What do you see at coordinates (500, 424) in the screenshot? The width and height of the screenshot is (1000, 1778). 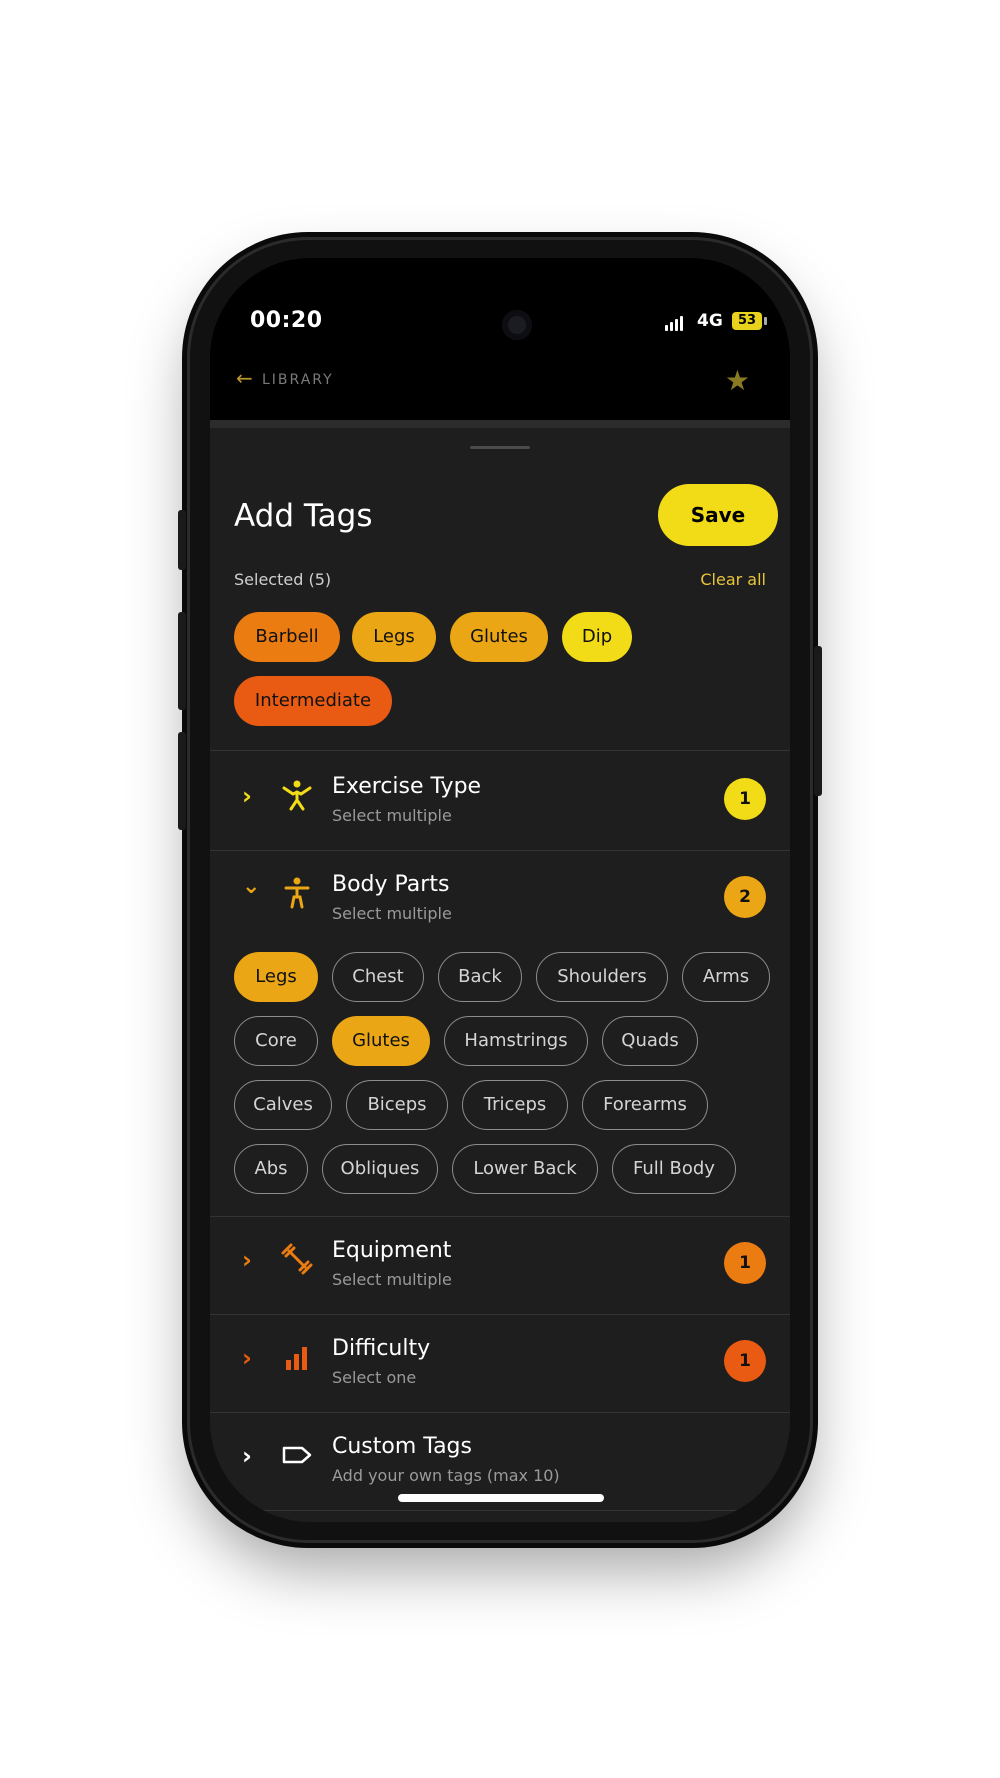 I see `sheet-top-strip` at bounding box center [500, 424].